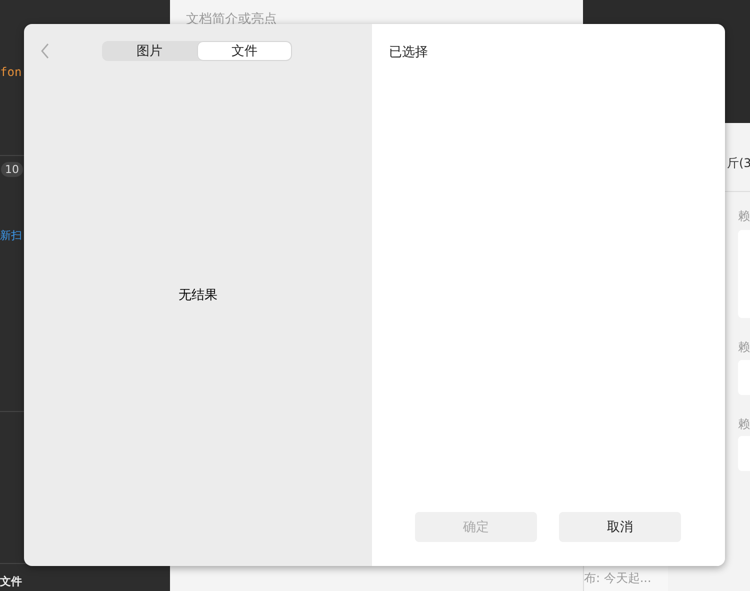 The image size is (750, 591). I want to click on cancel-button: 取消, so click(620, 527).